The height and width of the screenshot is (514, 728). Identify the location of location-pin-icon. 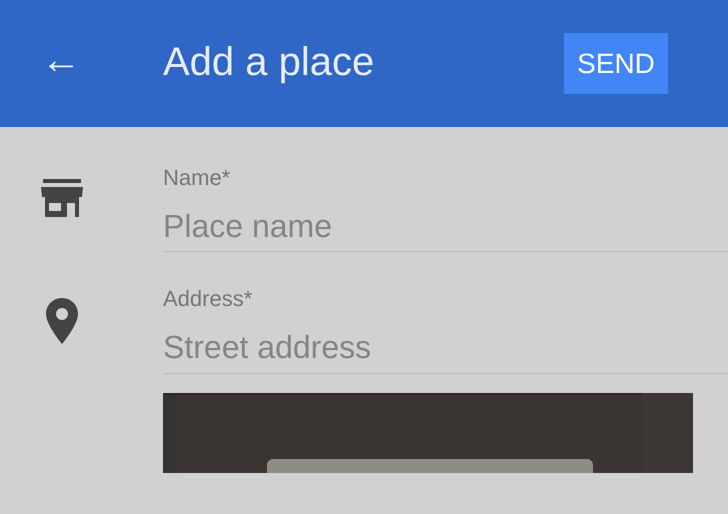
(62, 321).